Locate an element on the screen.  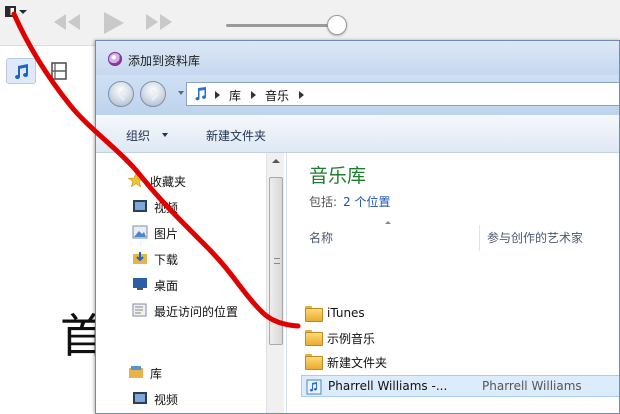
breadcrumb-library: 库 is located at coordinates (235, 95).